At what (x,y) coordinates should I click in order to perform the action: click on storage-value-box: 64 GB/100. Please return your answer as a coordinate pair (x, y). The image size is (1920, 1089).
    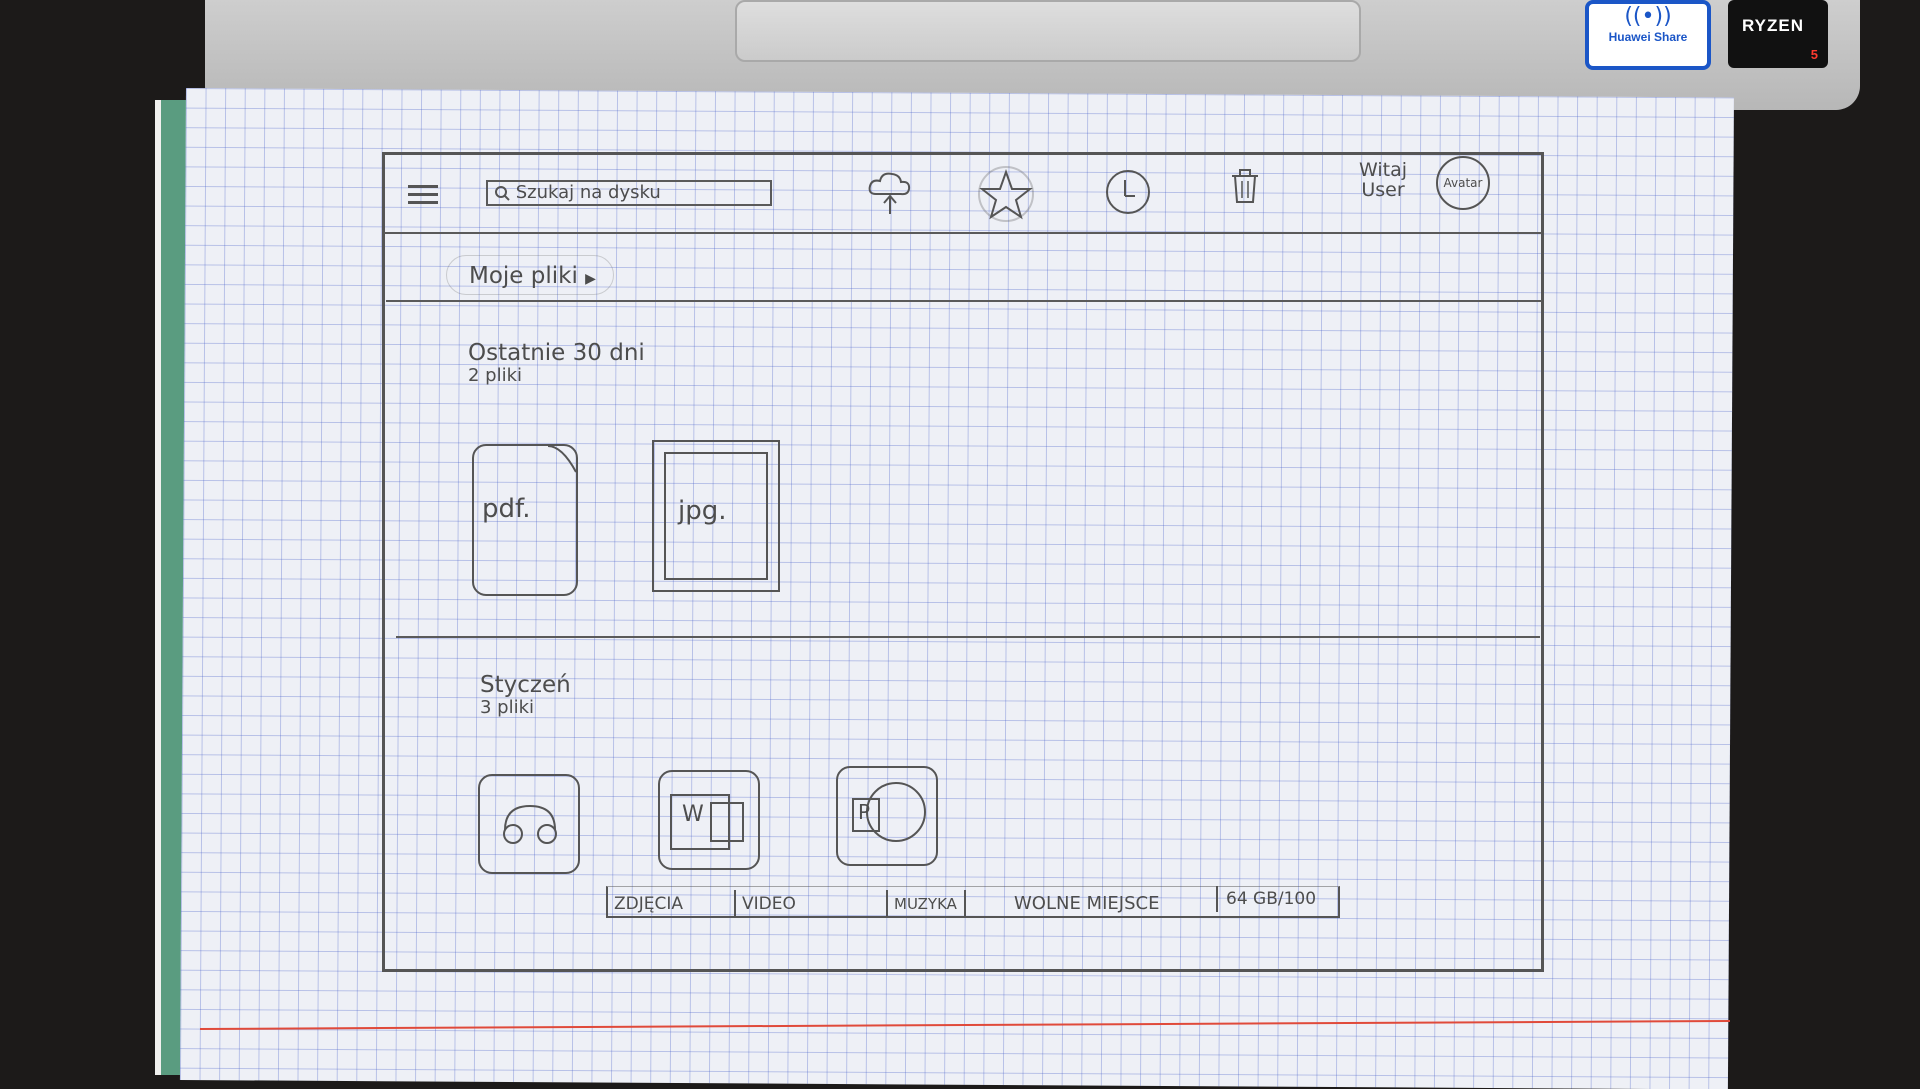
    Looking at the image, I should click on (1278, 899).